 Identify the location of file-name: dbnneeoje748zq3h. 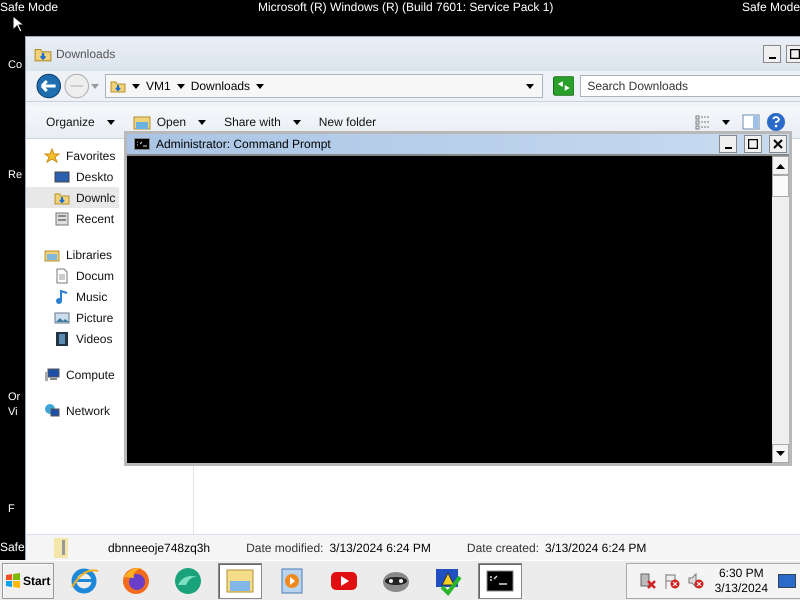
(159, 548).